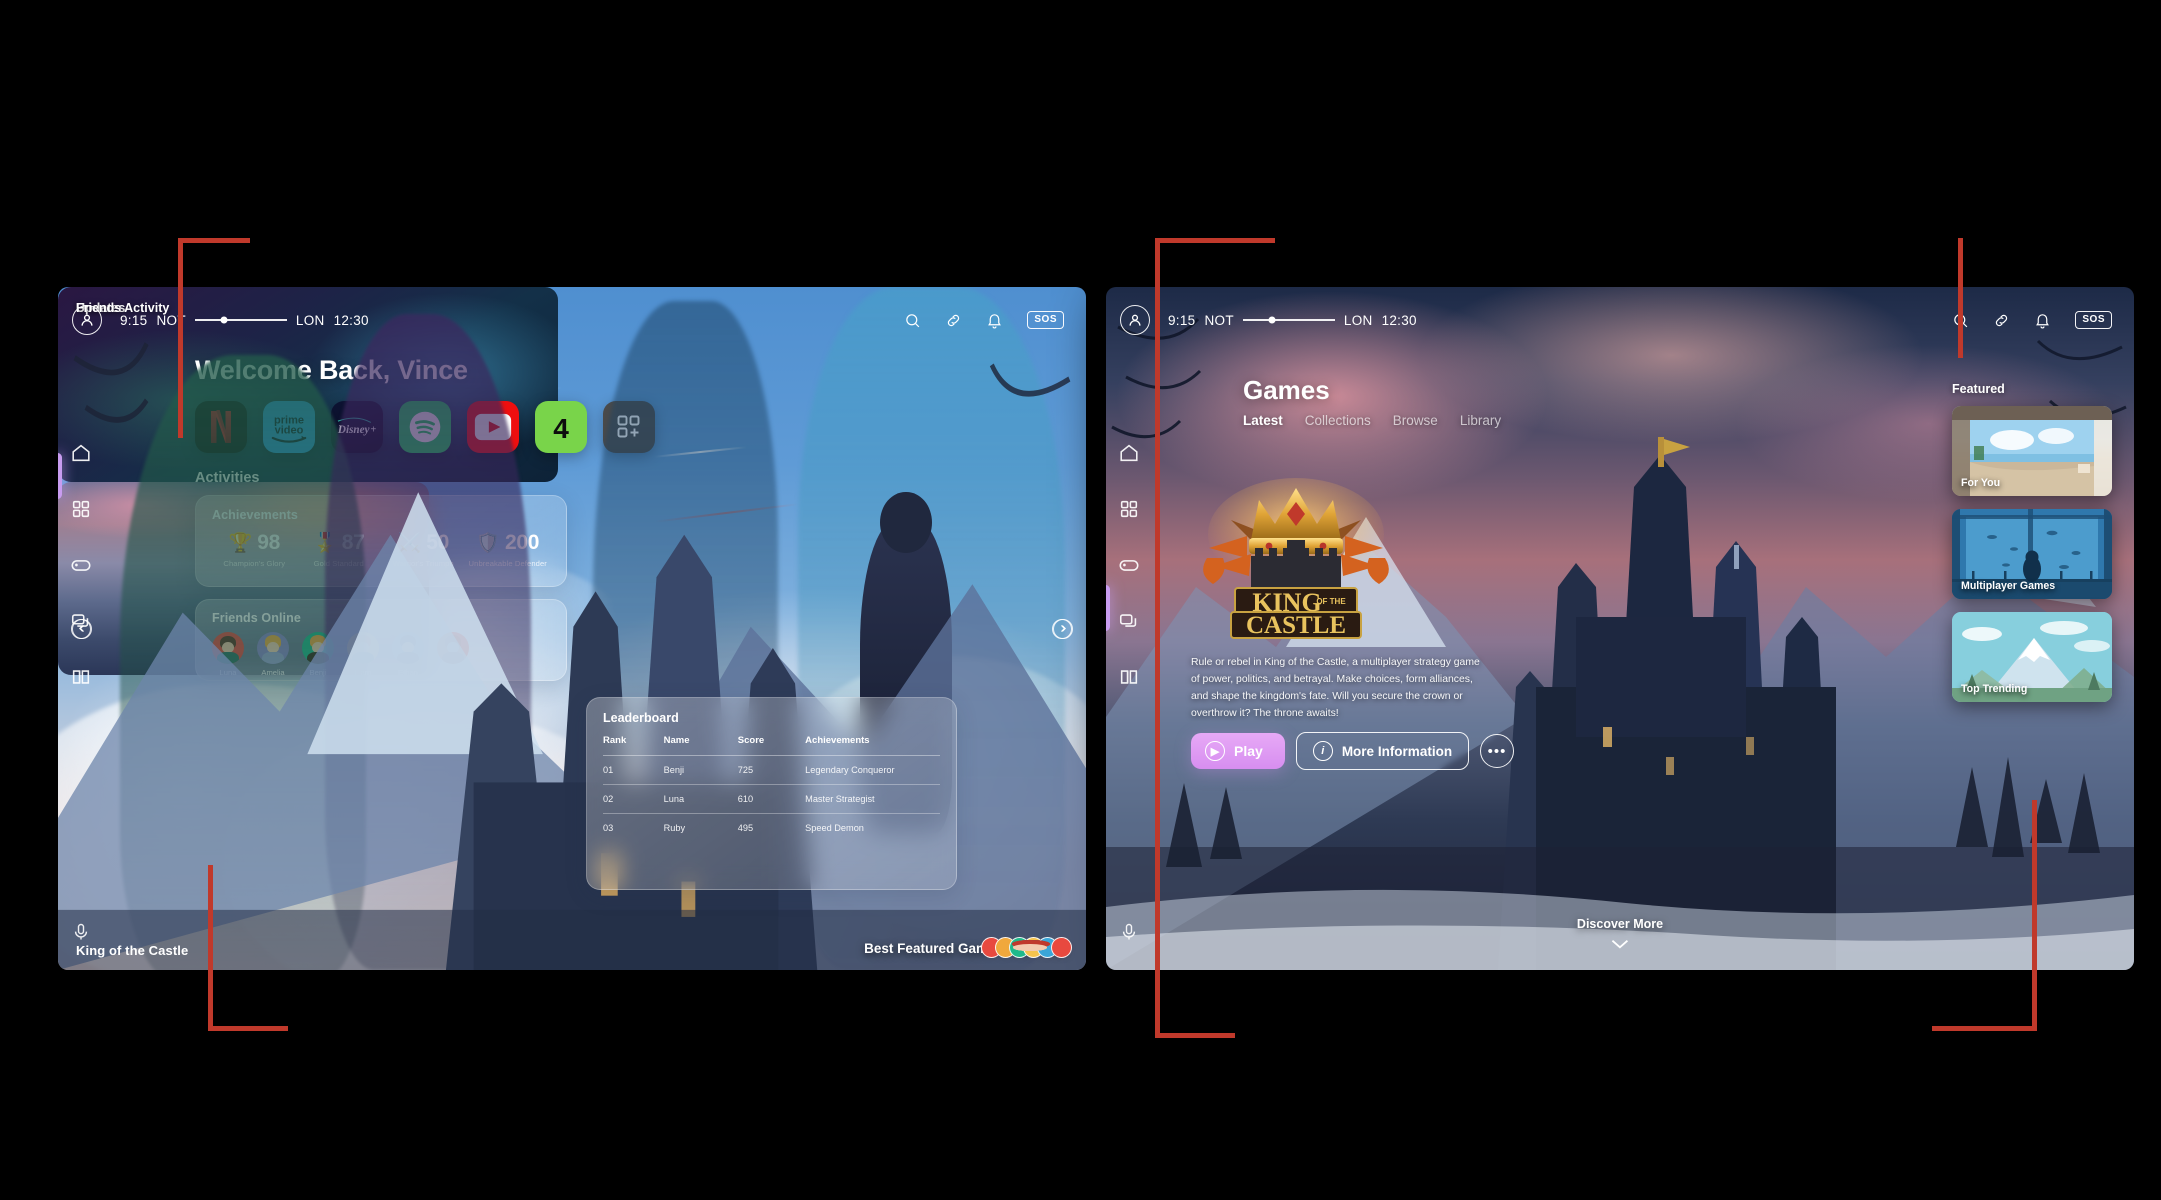 This screenshot has width=2161, height=1200. What do you see at coordinates (1981, 483) in the screenshot?
I see `featured-card-label: For You` at bounding box center [1981, 483].